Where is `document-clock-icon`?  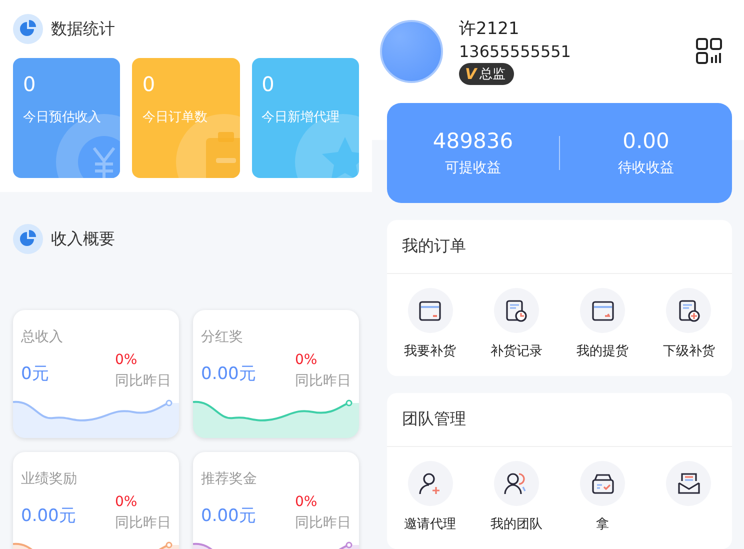 document-clock-icon is located at coordinates (516, 311).